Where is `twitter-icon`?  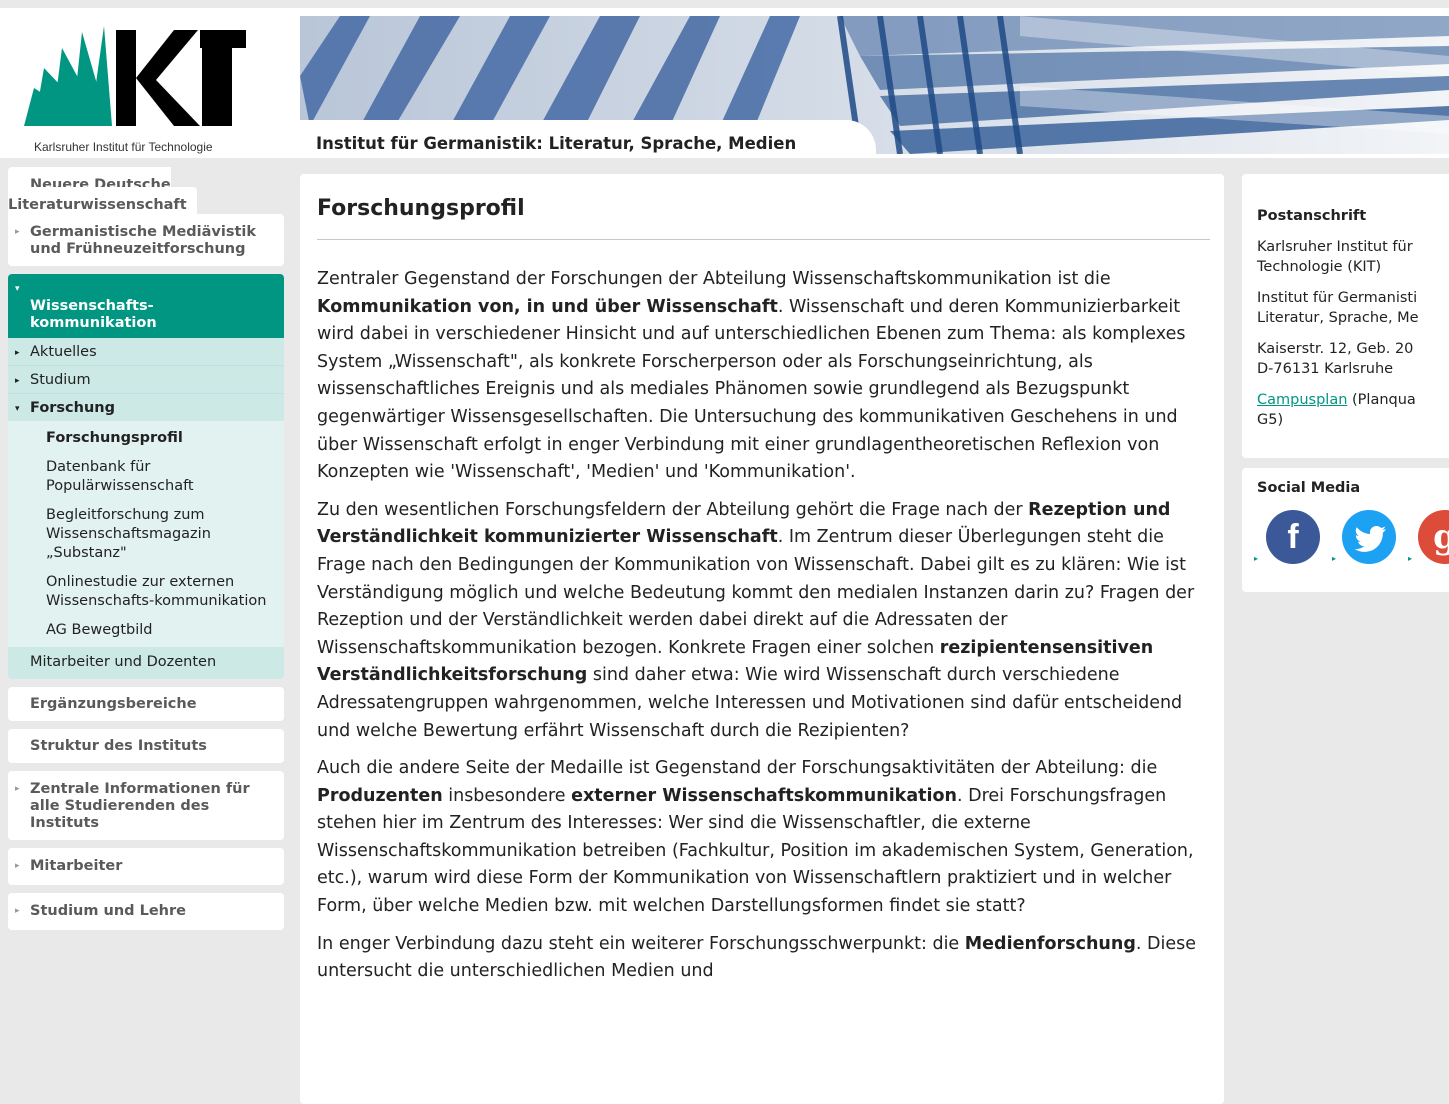
twitter-icon is located at coordinates (1369, 537).